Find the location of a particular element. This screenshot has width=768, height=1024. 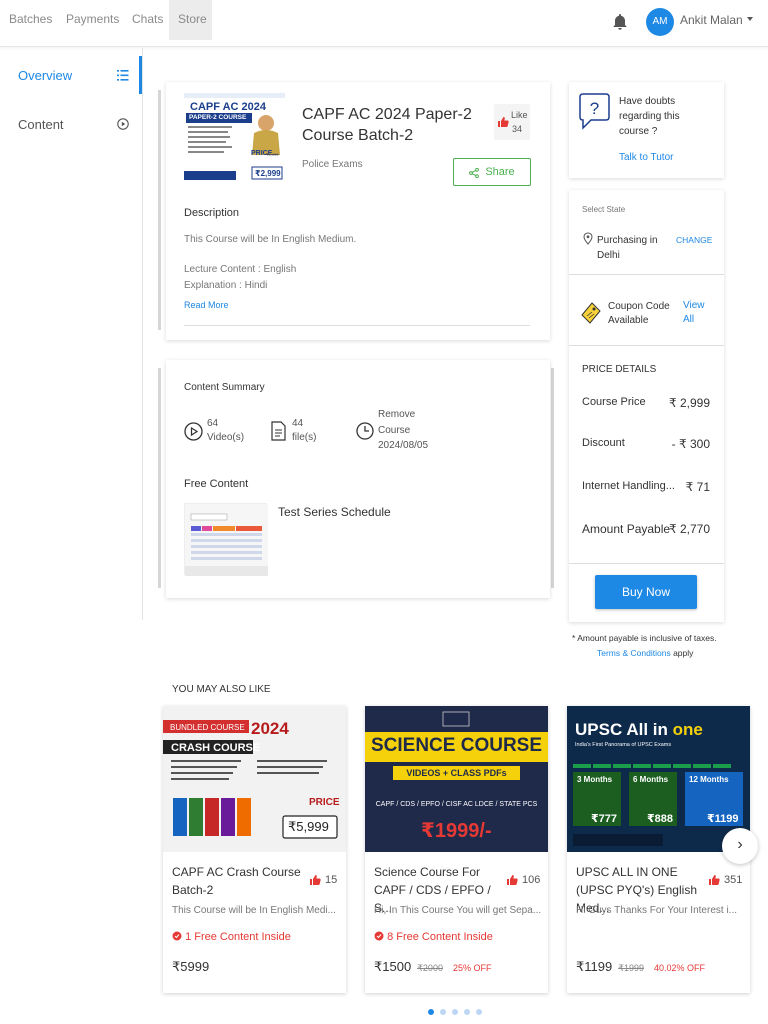

recommendation-price: ₹1500 ₹2000 25% OFF is located at coordinates (432, 967).